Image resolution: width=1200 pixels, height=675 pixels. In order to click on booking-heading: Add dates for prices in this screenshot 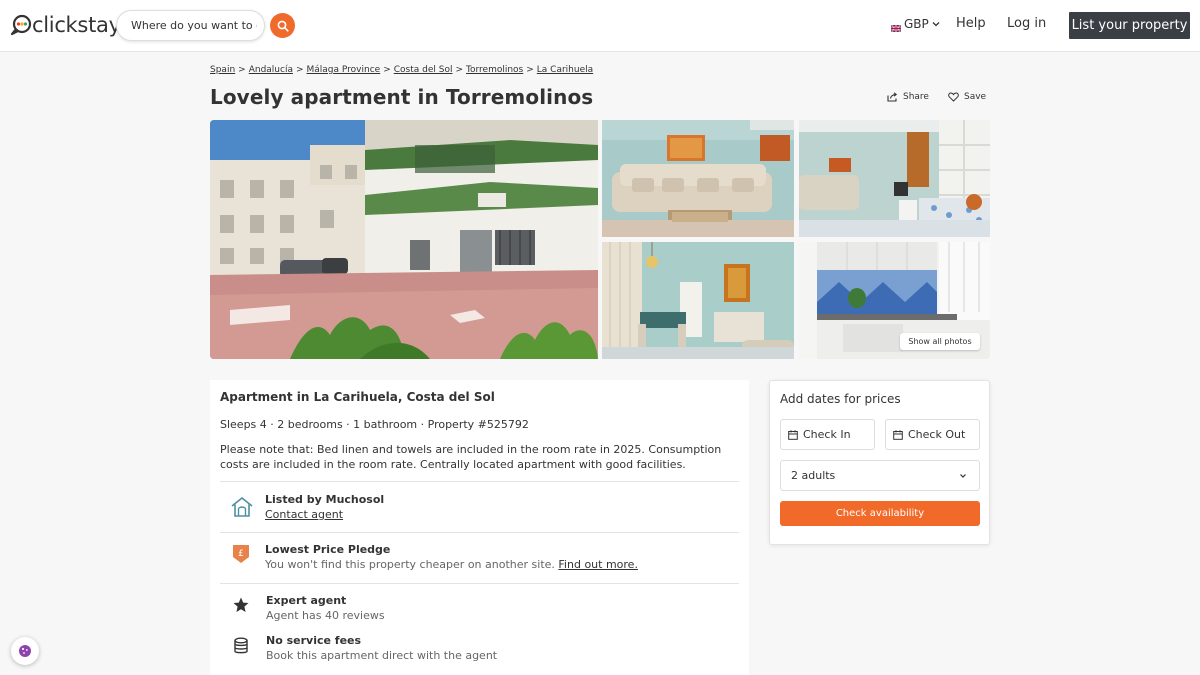, I will do `click(840, 399)`.